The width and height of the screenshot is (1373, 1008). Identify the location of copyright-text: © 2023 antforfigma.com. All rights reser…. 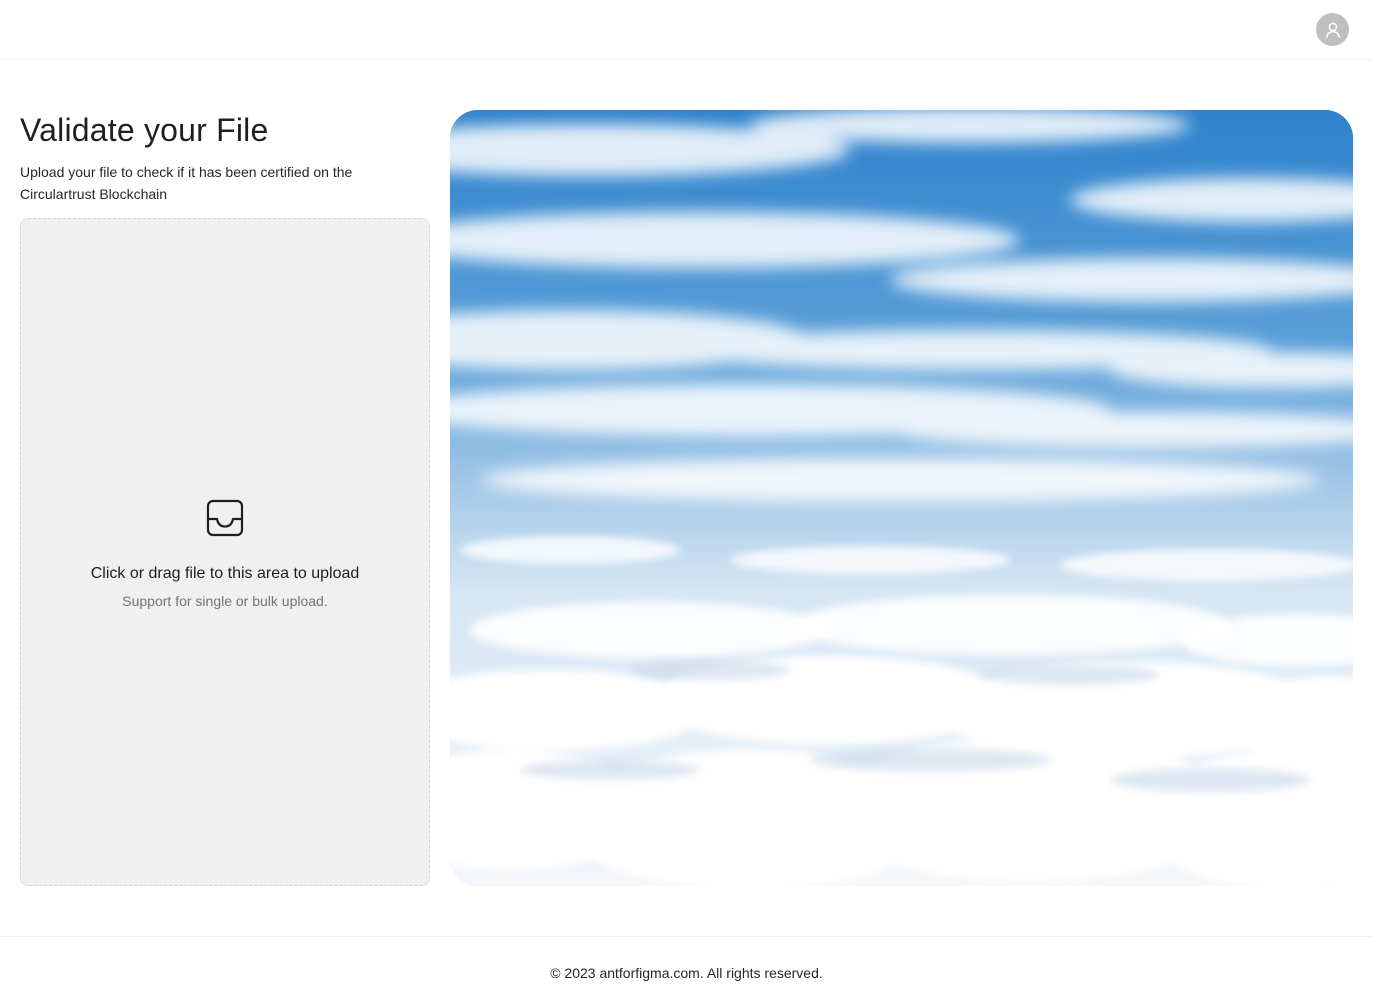
(686, 973).